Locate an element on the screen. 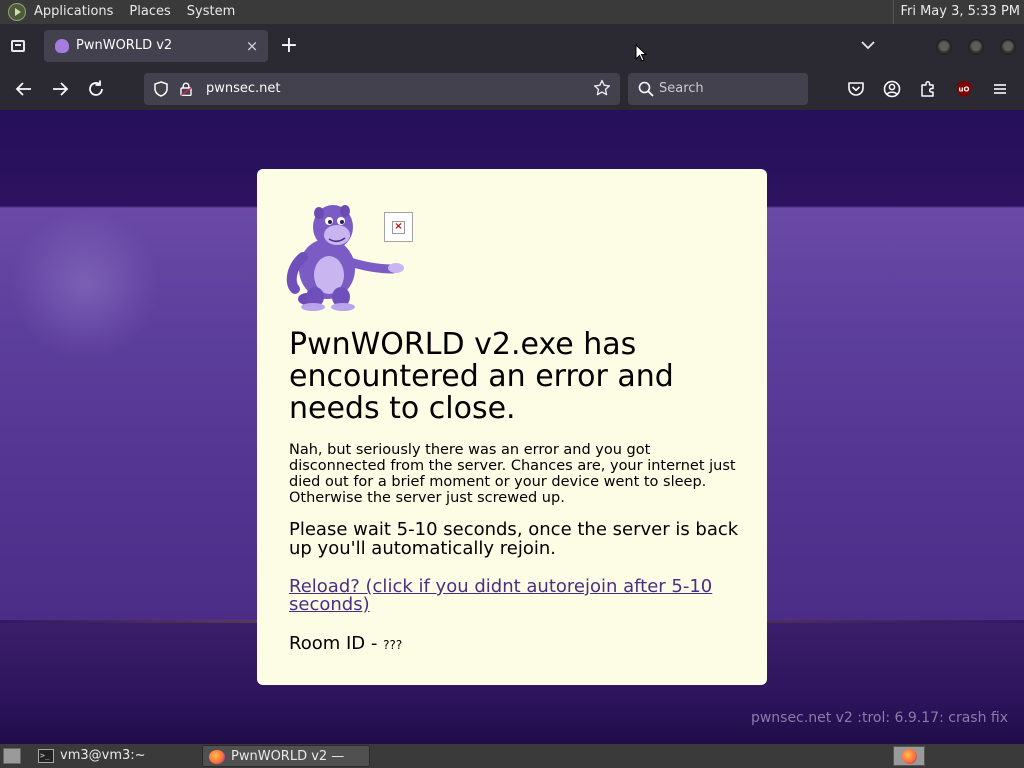 Image resolution: width=1024 pixels, height=768 pixels. forward-button is located at coordinates (60, 89).